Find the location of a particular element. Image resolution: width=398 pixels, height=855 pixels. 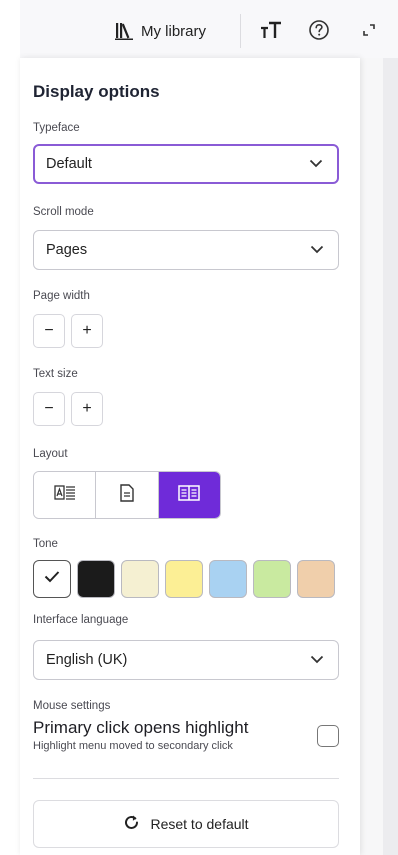

tone-swatches is located at coordinates (184, 579).